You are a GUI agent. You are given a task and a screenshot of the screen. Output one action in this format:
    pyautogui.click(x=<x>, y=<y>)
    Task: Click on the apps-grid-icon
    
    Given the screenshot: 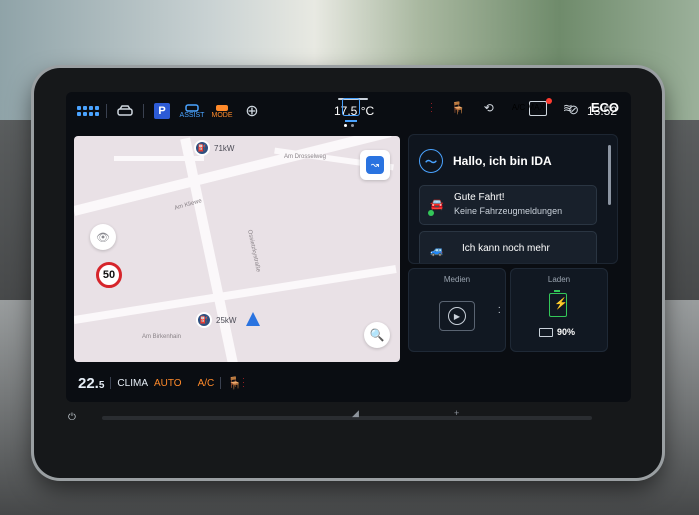 What is the action you would take?
    pyautogui.click(x=88, y=111)
    